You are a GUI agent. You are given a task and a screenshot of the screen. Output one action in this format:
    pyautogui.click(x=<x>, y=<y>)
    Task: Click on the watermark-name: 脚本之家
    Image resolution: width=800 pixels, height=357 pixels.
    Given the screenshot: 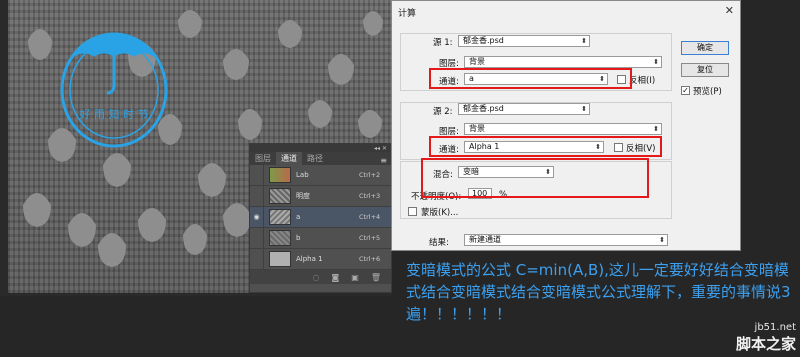 What is the action you would take?
    pyautogui.click(x=765, y=344)
    